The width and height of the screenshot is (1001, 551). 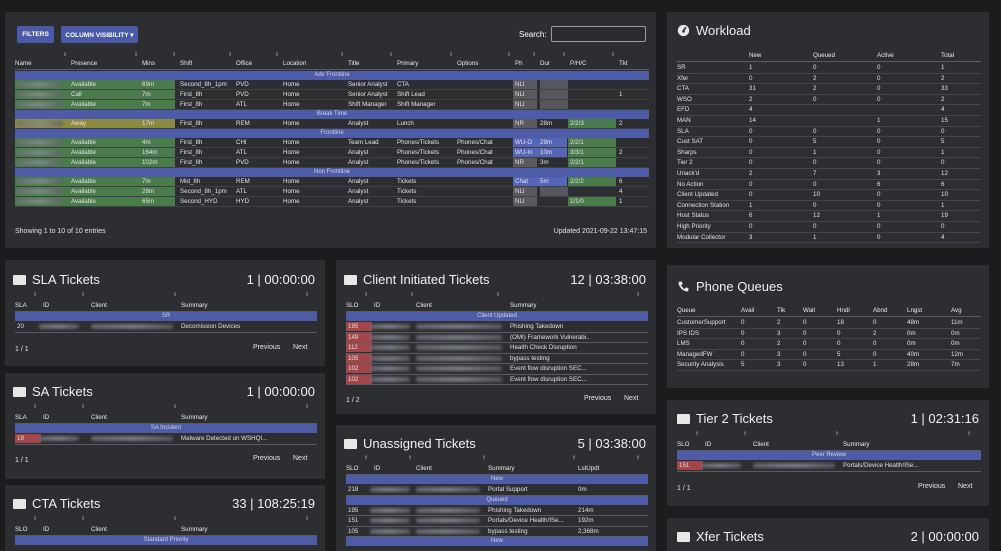 What do you see at coordinates (266, 458) in the screenshot?
I see `sa-previous-button: Previous` at bounding box center [266, 458].